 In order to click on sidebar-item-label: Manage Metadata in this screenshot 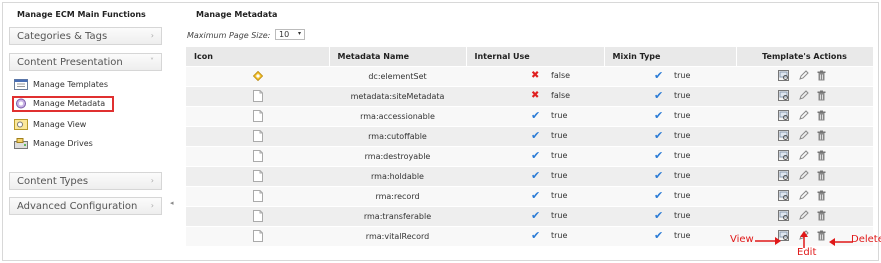, I will do `click(69, 103)`.